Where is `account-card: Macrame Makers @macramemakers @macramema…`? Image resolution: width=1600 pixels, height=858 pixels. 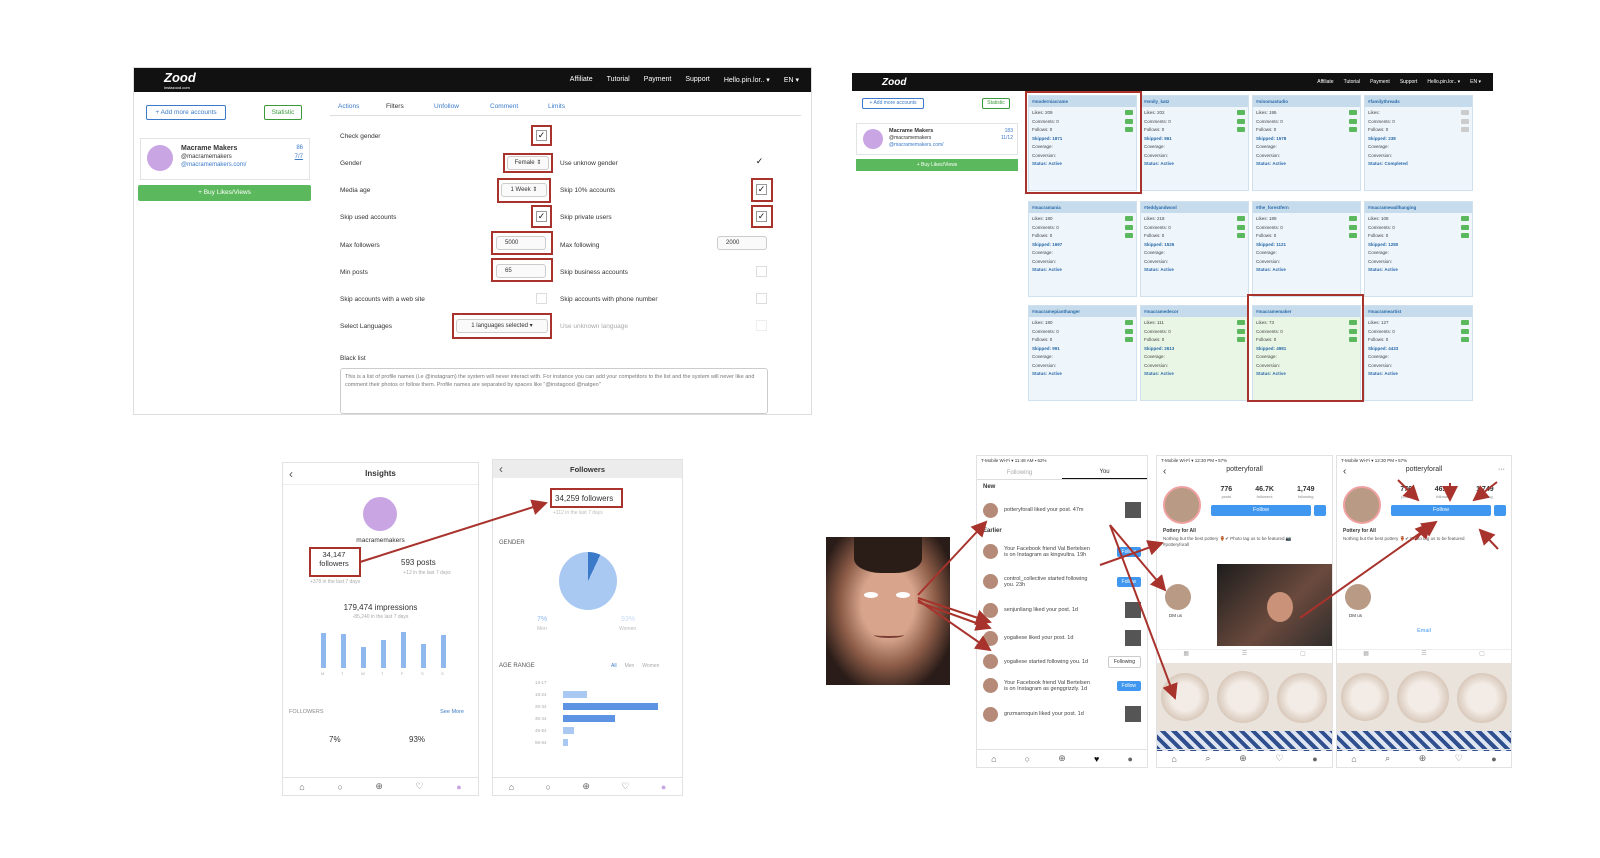
account-card: Macrame Makers @macramemakers @macramema… is located at coordinates (225, 159).